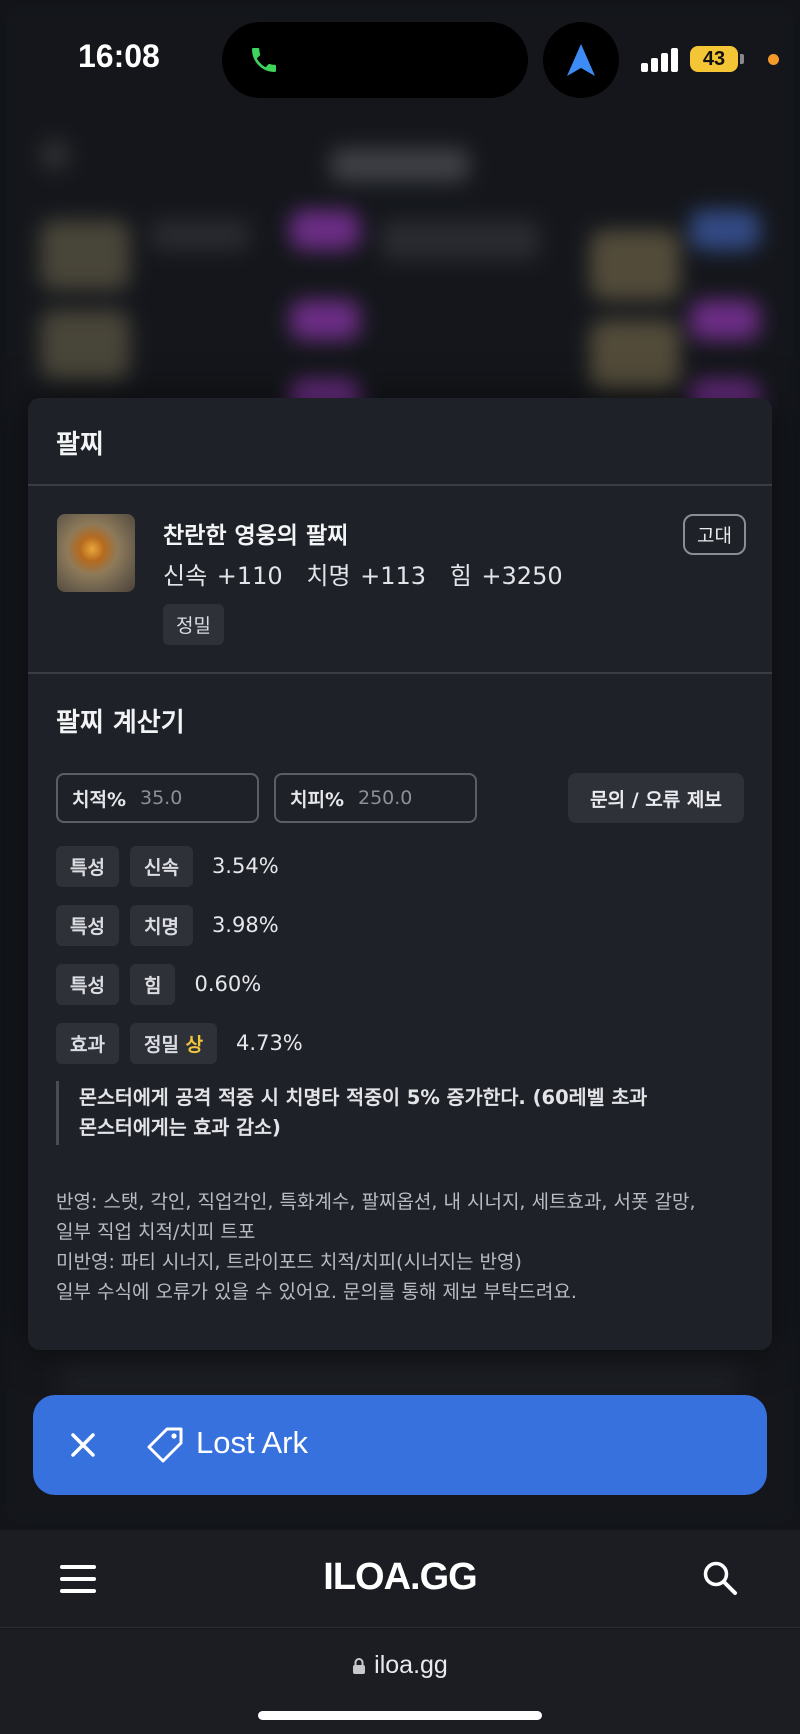 Image resolution: width=800 pixels, height=1734 pixels. Describe the element at coordinates (165, 1445) in the screenshot. I see `tag-icon` at that location.